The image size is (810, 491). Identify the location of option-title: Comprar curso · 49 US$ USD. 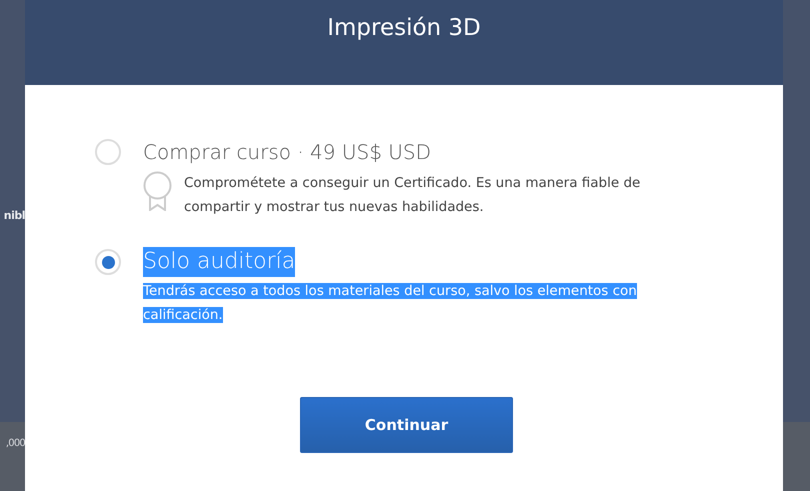
(287, 152).